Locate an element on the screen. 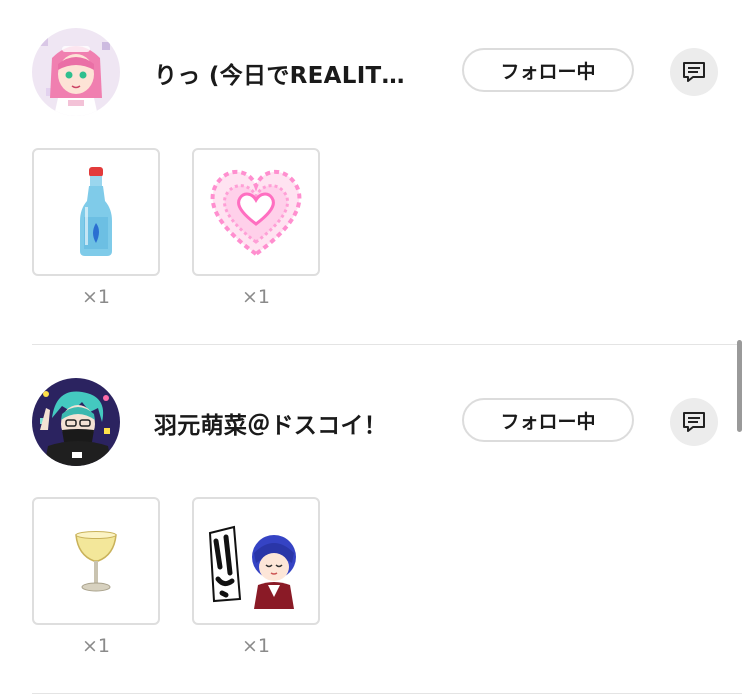  iin-sticker-icon is located at coordinates (252, 567).